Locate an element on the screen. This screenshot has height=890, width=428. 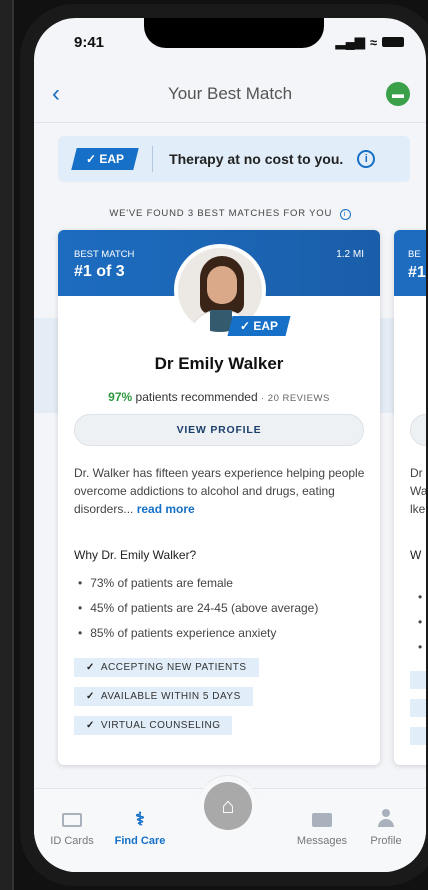
header-divider is located at coordinates (230, 122).